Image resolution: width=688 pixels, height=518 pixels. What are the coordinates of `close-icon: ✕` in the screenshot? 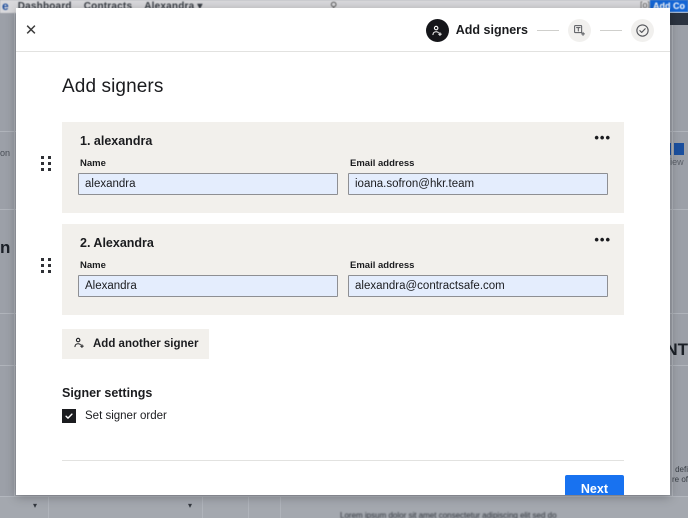 It's located at (31, 30).